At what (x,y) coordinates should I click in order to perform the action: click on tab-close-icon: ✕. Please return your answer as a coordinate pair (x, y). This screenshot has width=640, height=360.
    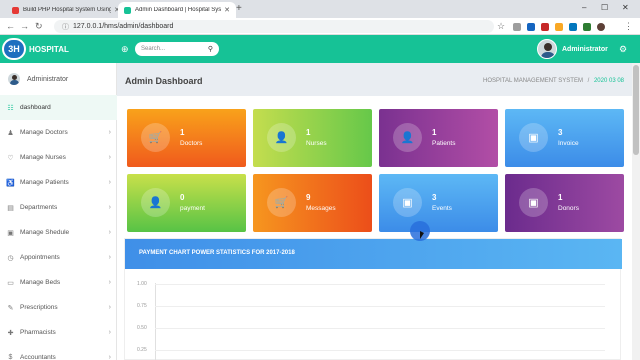
    Looking at the image, I should click on (227, 10).